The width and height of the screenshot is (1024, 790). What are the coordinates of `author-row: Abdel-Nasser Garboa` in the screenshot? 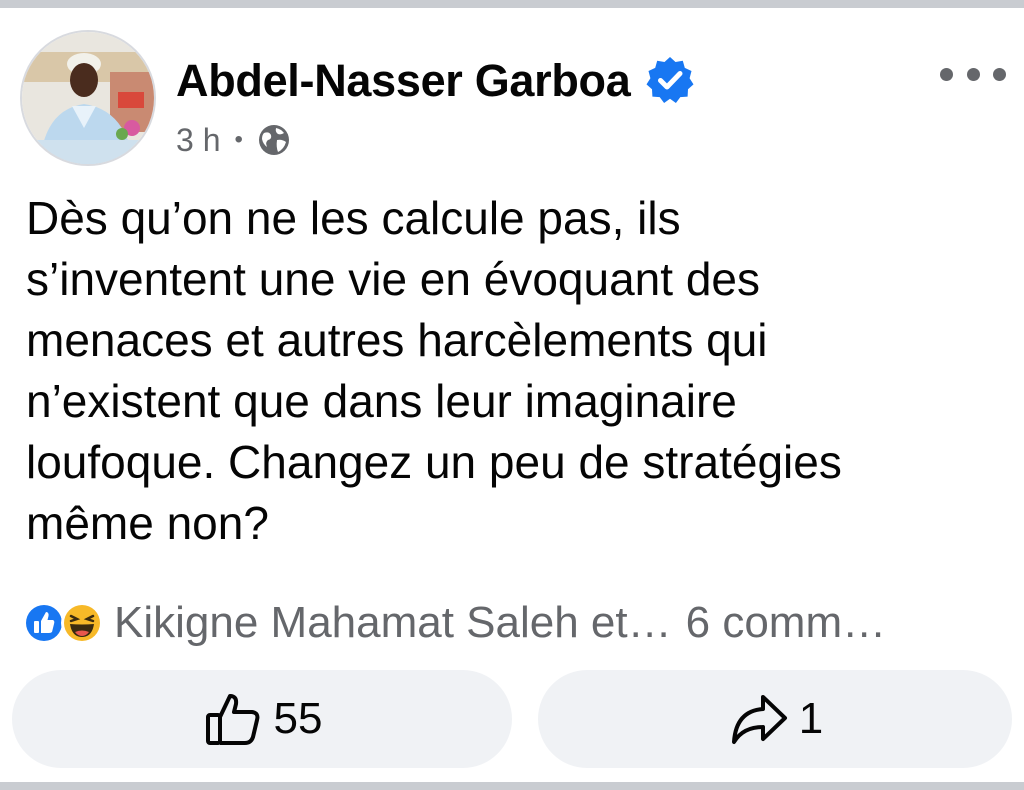 It's located at (436, 80).